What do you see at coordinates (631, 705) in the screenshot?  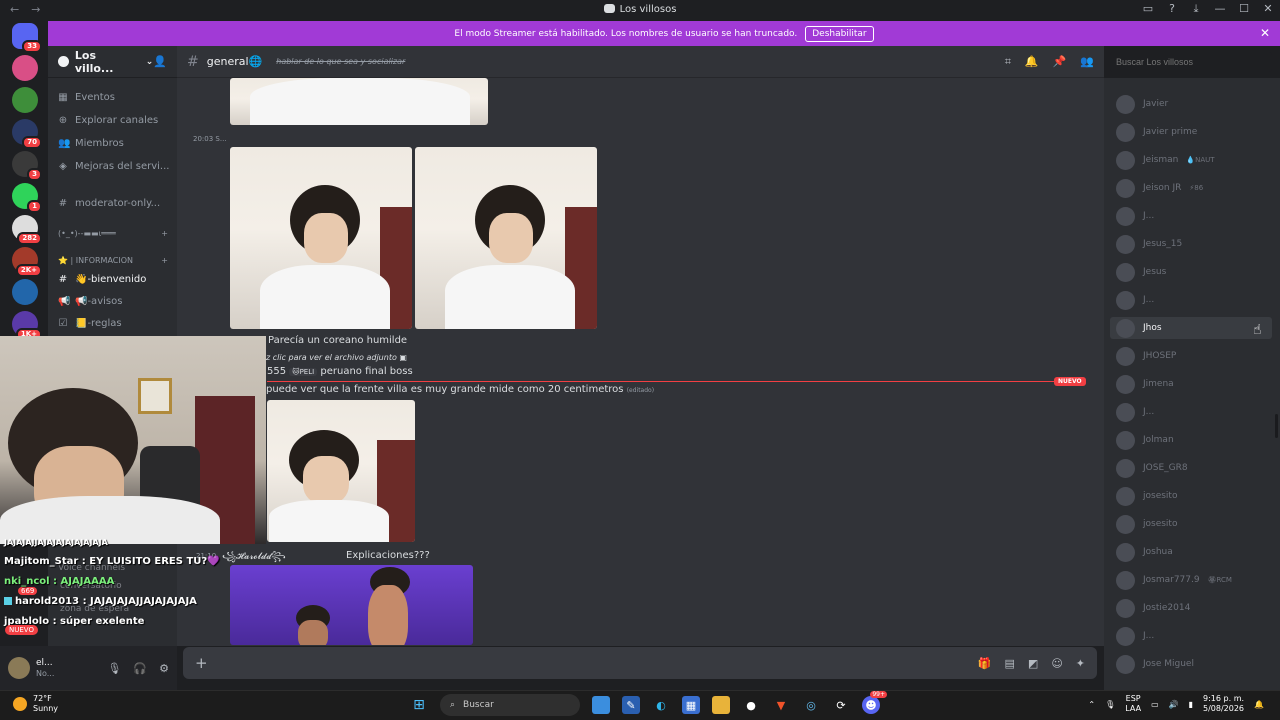 I see `app-icon: ✎` at bounding box center [631, 705].